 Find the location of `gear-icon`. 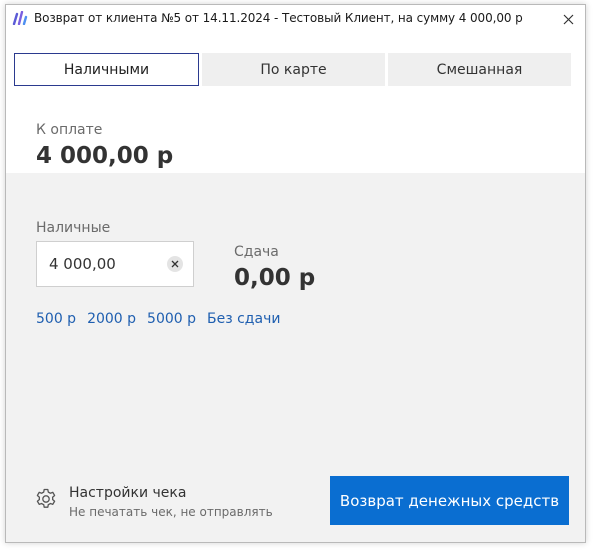

gear-icon is located at coordinates (46, 498).